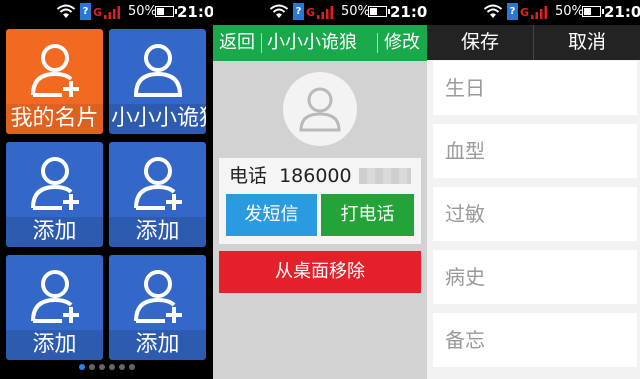 The width and height of the screenshot is (640, 379). Describe the element at coordinates (271, 215) in the screenshot. I see `send-sms-button: 发短信` at that location.